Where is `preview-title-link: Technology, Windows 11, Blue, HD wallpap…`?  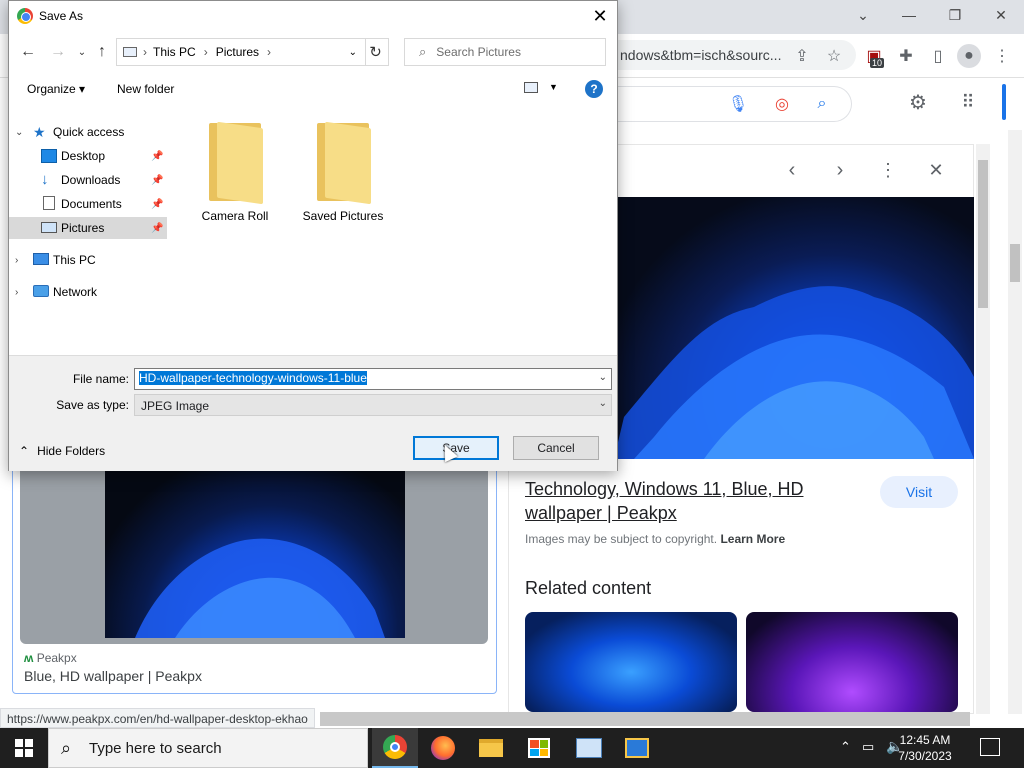 preview-title-link: Technology, Windows 11, Blue, HD wallpap… is located at coordinates (685, 501).